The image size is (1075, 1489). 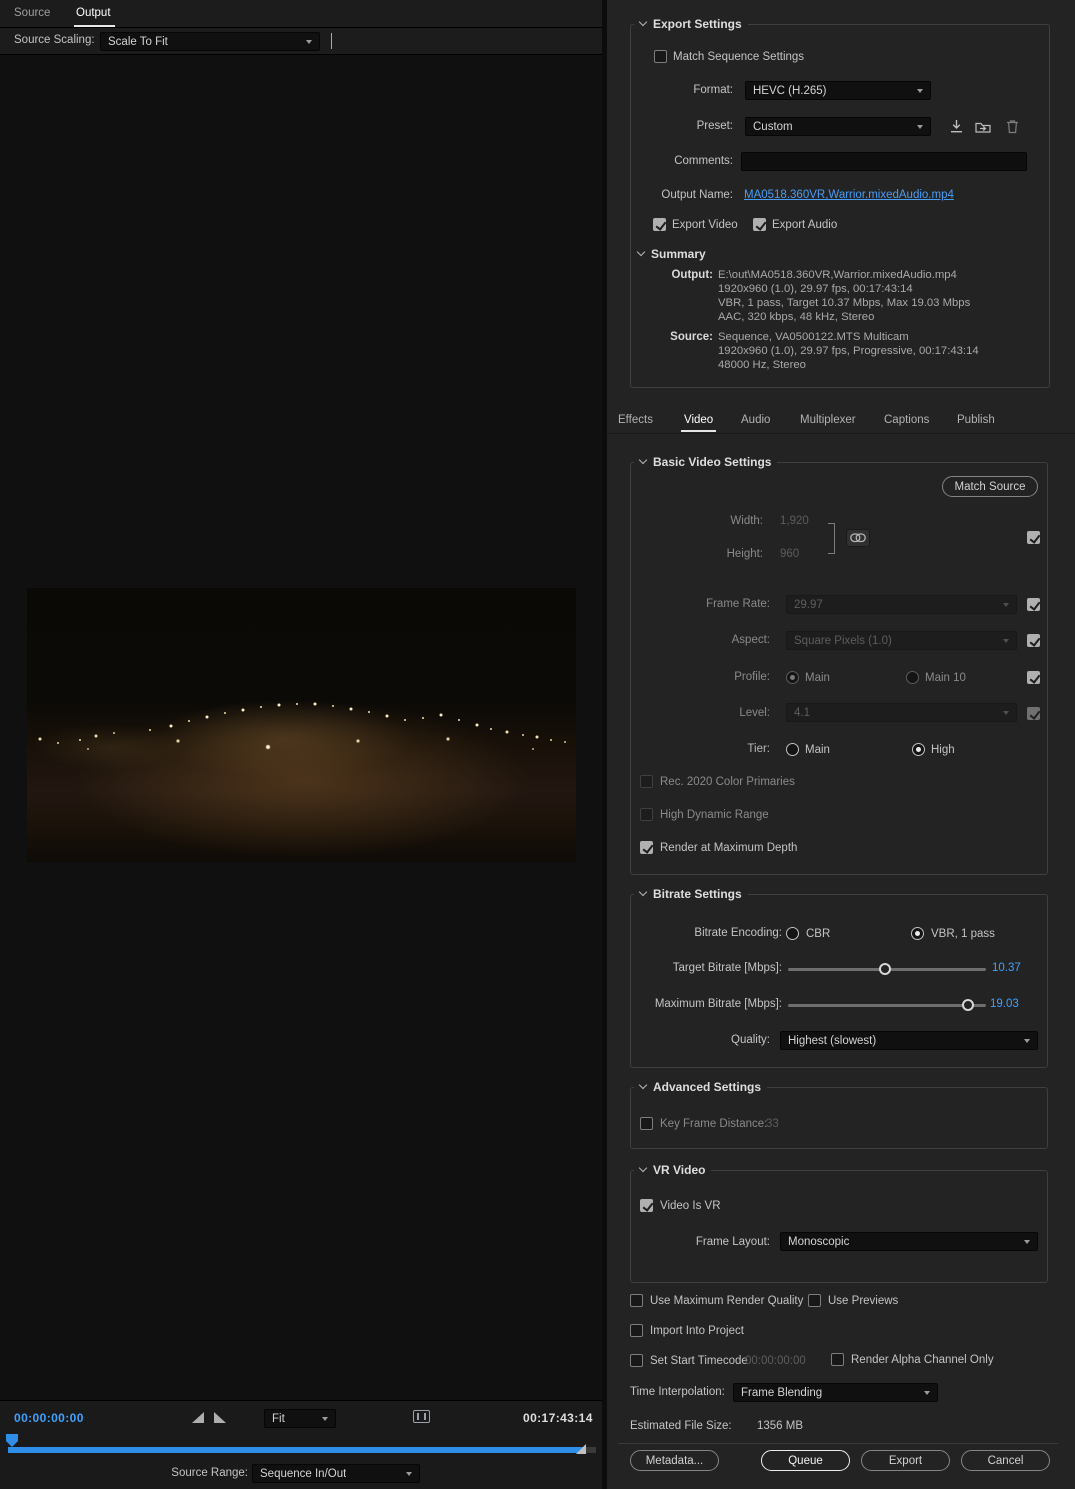 I want to click on tab-publish: Publish, so click(x=976, y=420).